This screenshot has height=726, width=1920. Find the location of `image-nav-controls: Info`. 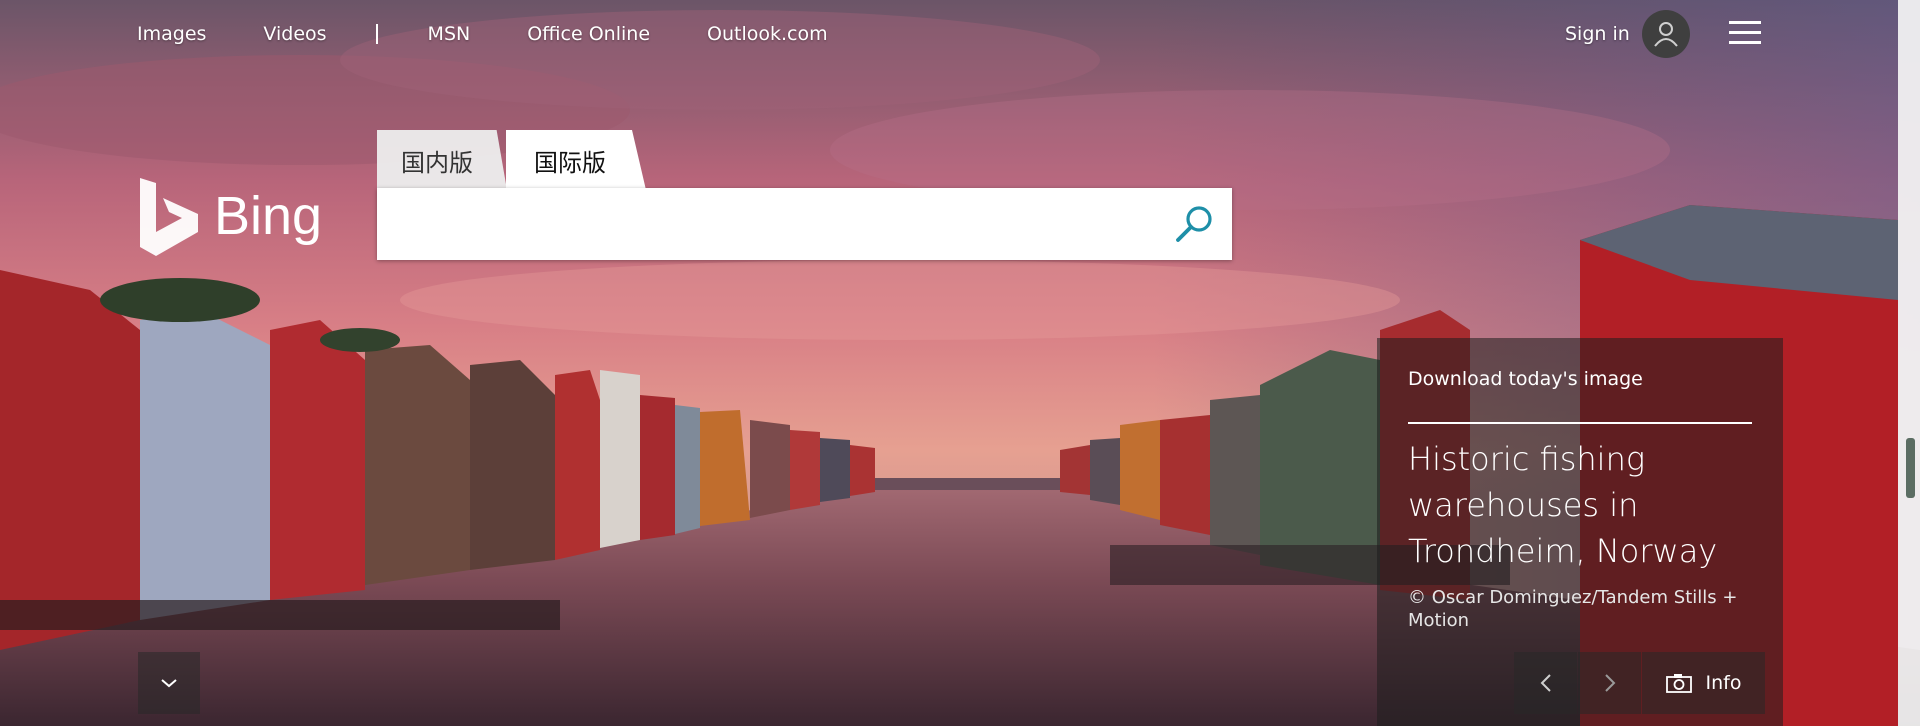

image-nav-controls: Info is located at coordinates (1639, 683).